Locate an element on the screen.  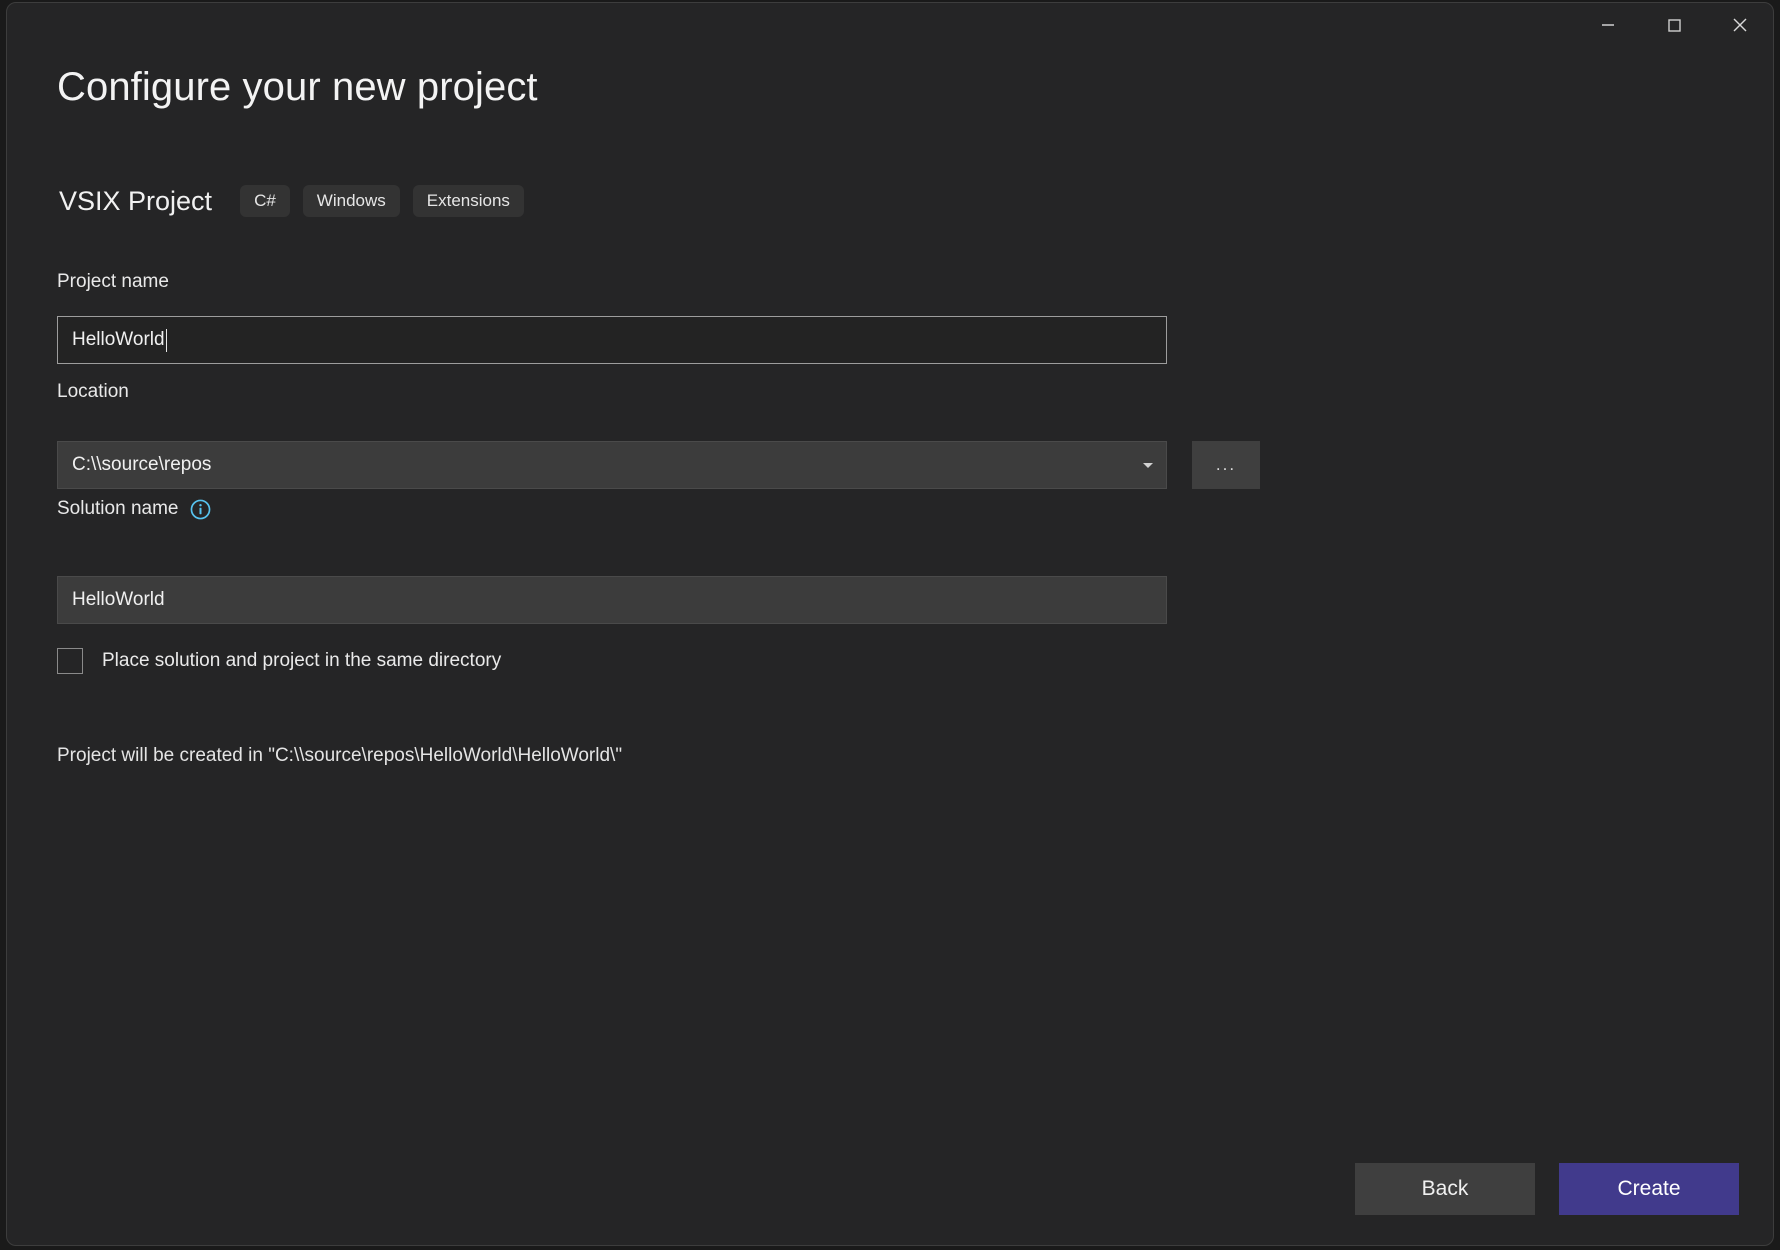
info-icon is located at coordinates (200, 509).